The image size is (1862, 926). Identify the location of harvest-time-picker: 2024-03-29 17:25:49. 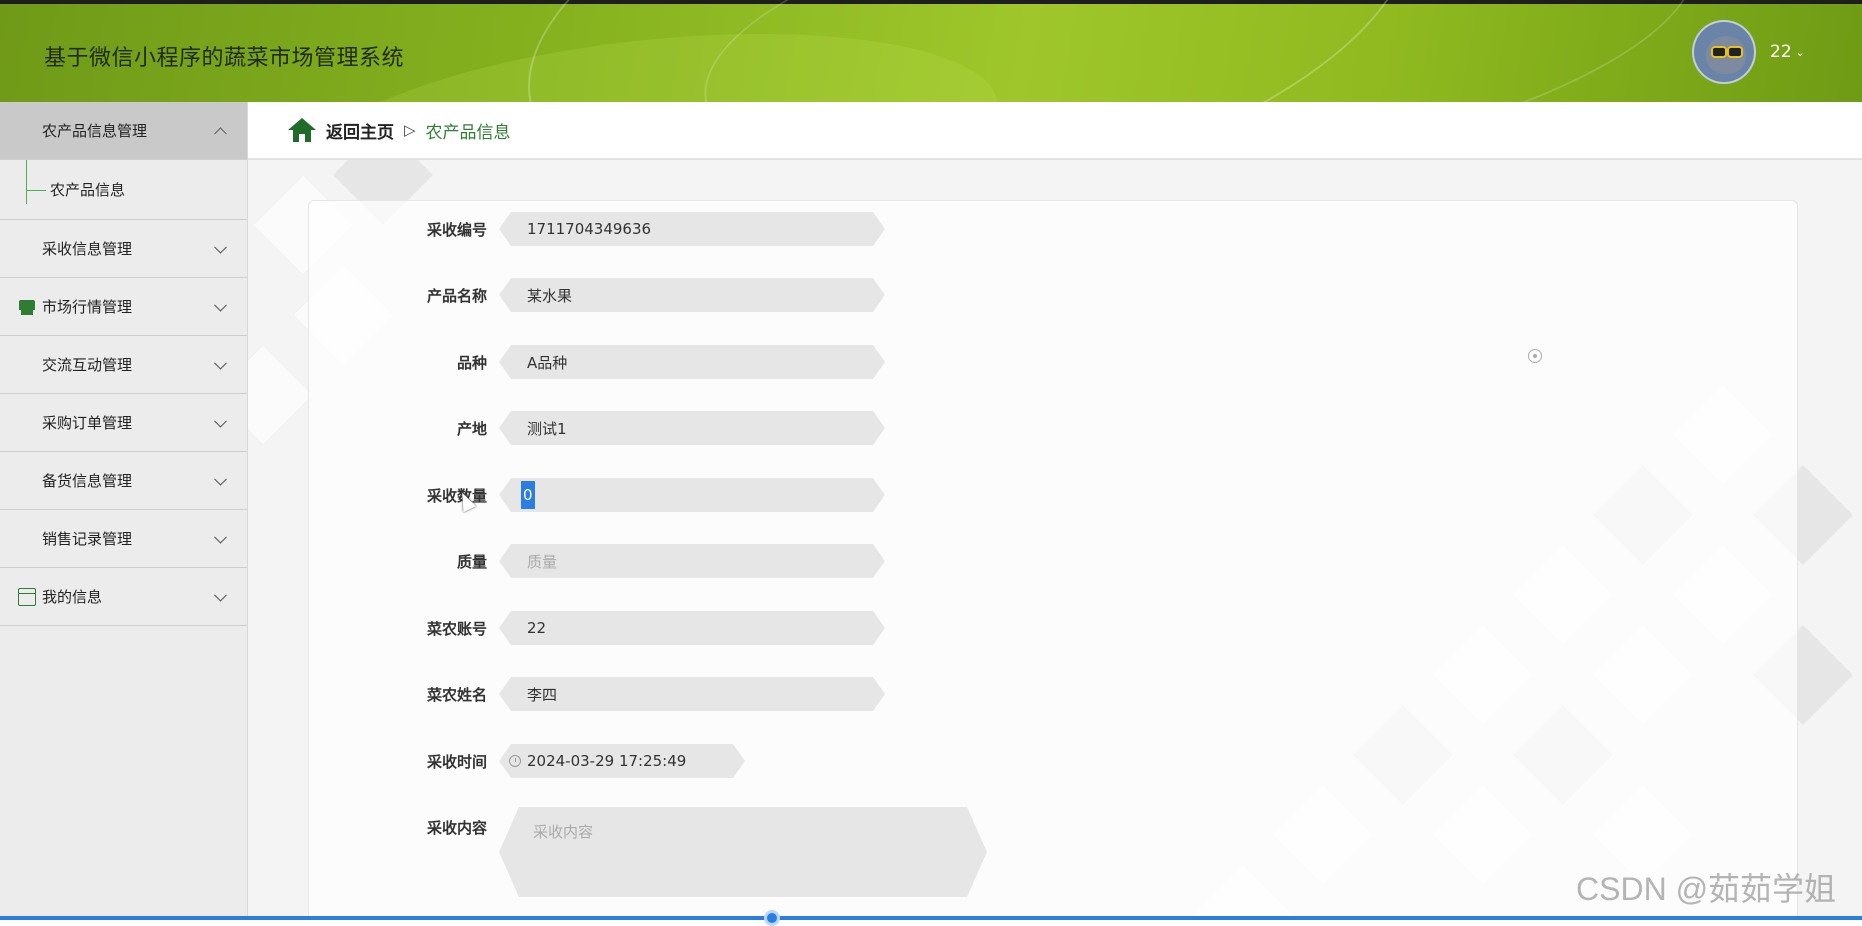
(622, 761).